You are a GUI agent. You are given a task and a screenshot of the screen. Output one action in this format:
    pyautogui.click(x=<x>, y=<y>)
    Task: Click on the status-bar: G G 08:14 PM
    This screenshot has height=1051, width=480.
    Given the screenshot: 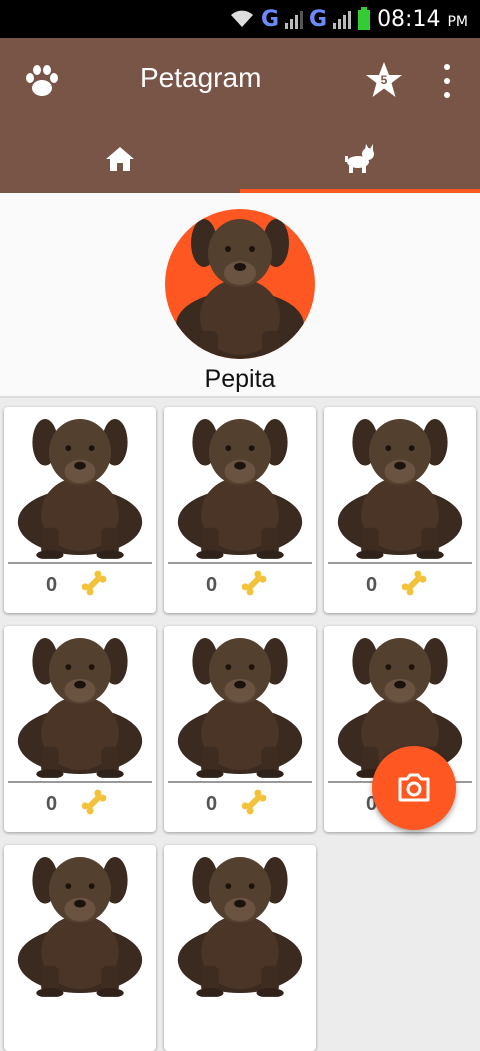 What is the action you would take?
    pyautogui.click(x=240, y=19)
    